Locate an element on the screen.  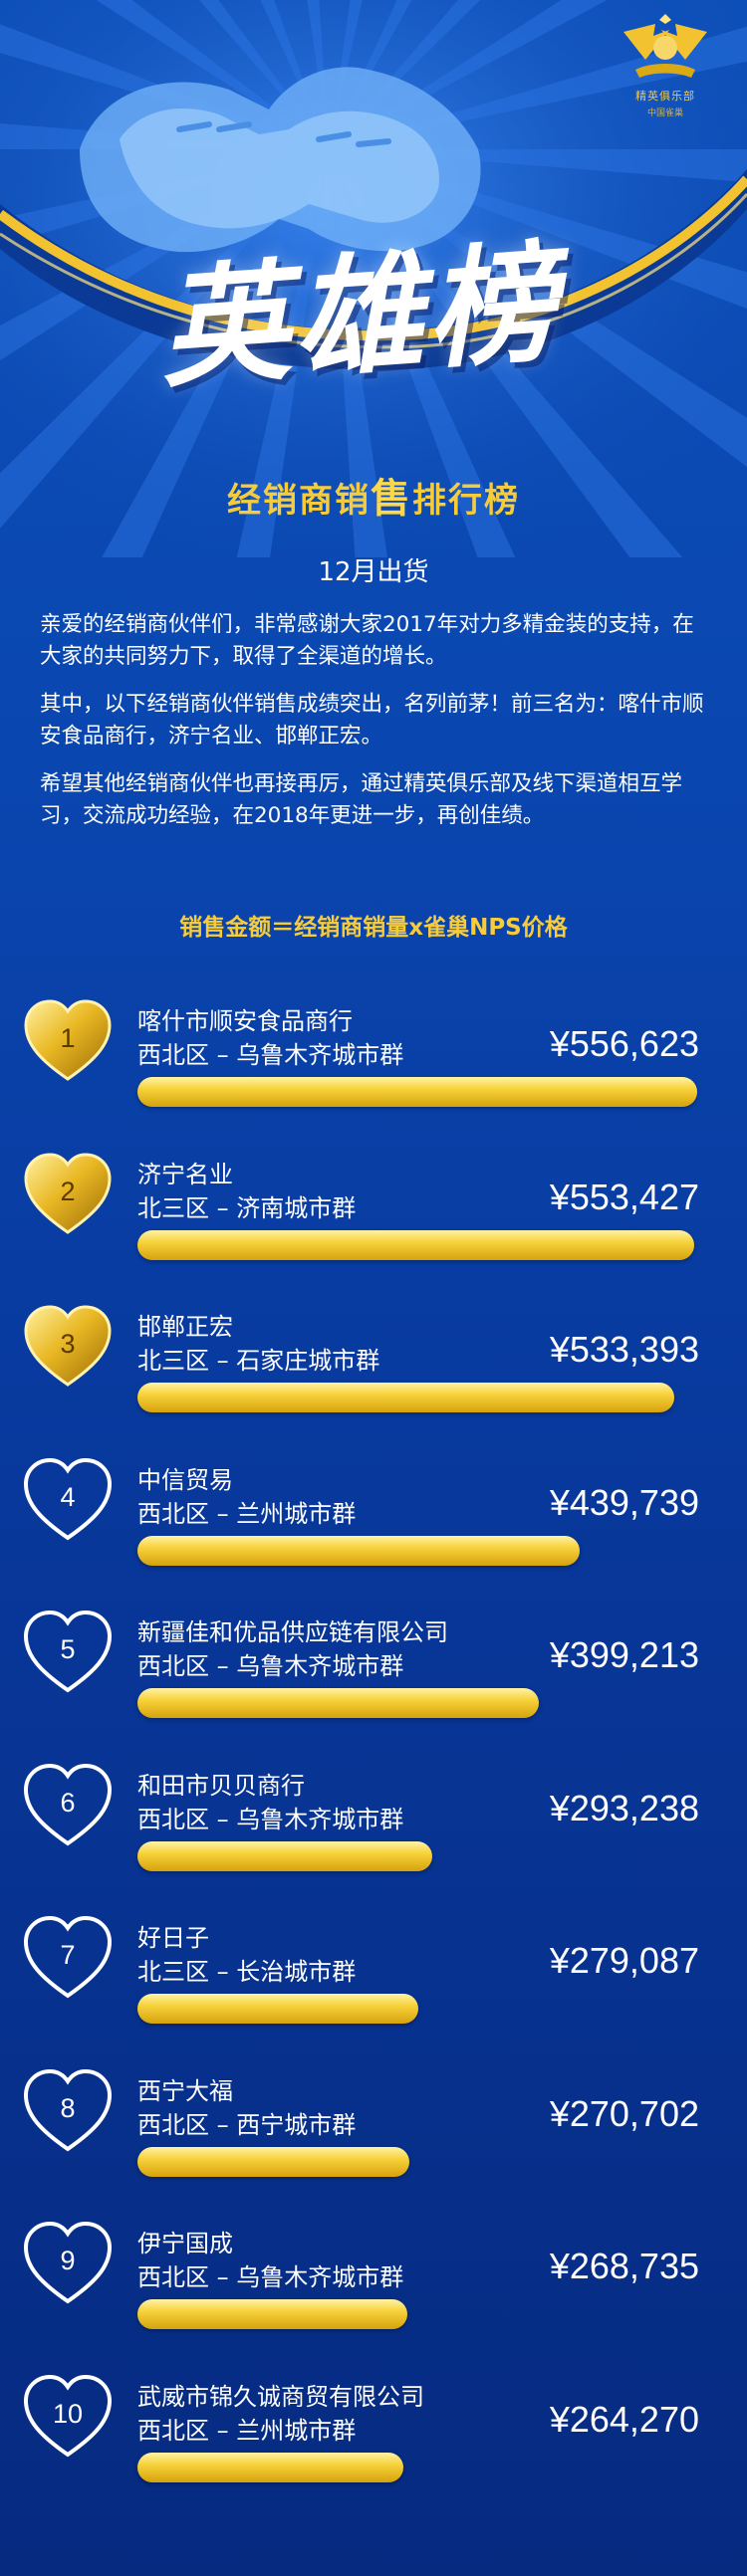
ranking-row: 4 中信贸易 西北区 – 兰州城市群 ¥439,739 is located at coordinates (373, 1516).